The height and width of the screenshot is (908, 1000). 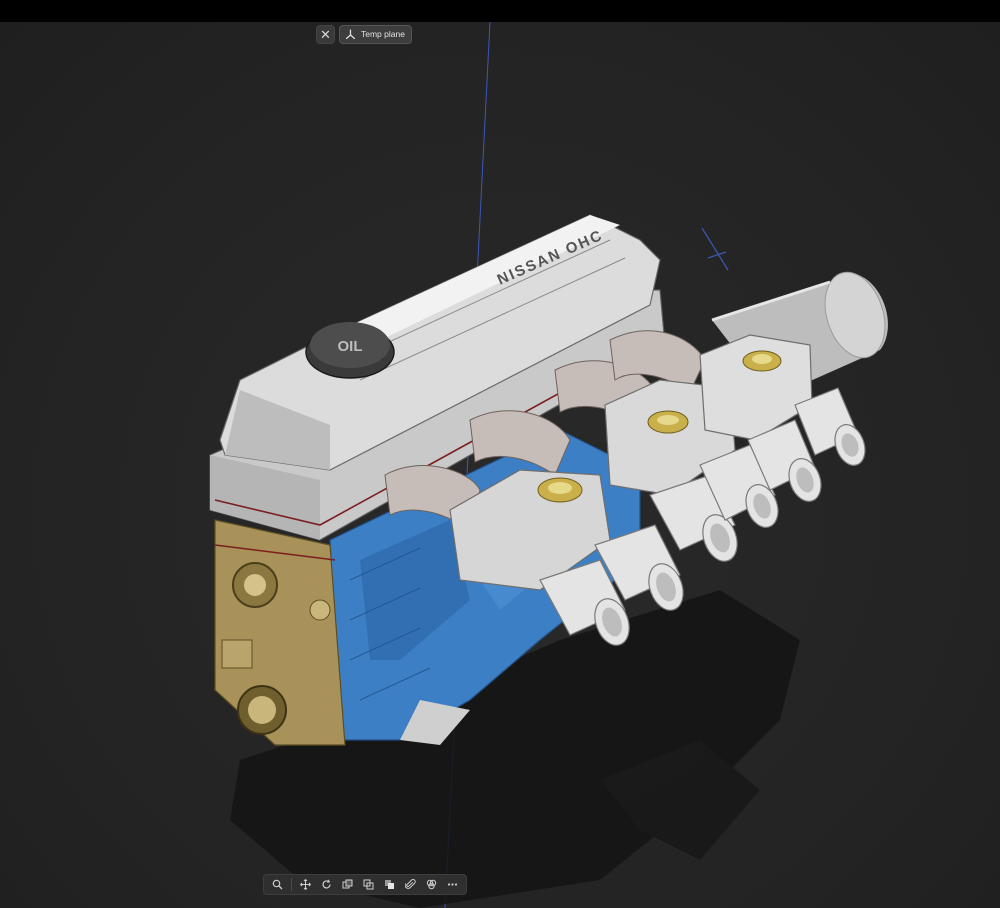 I want to click on rotate-icon, so click(x=326, y=884).